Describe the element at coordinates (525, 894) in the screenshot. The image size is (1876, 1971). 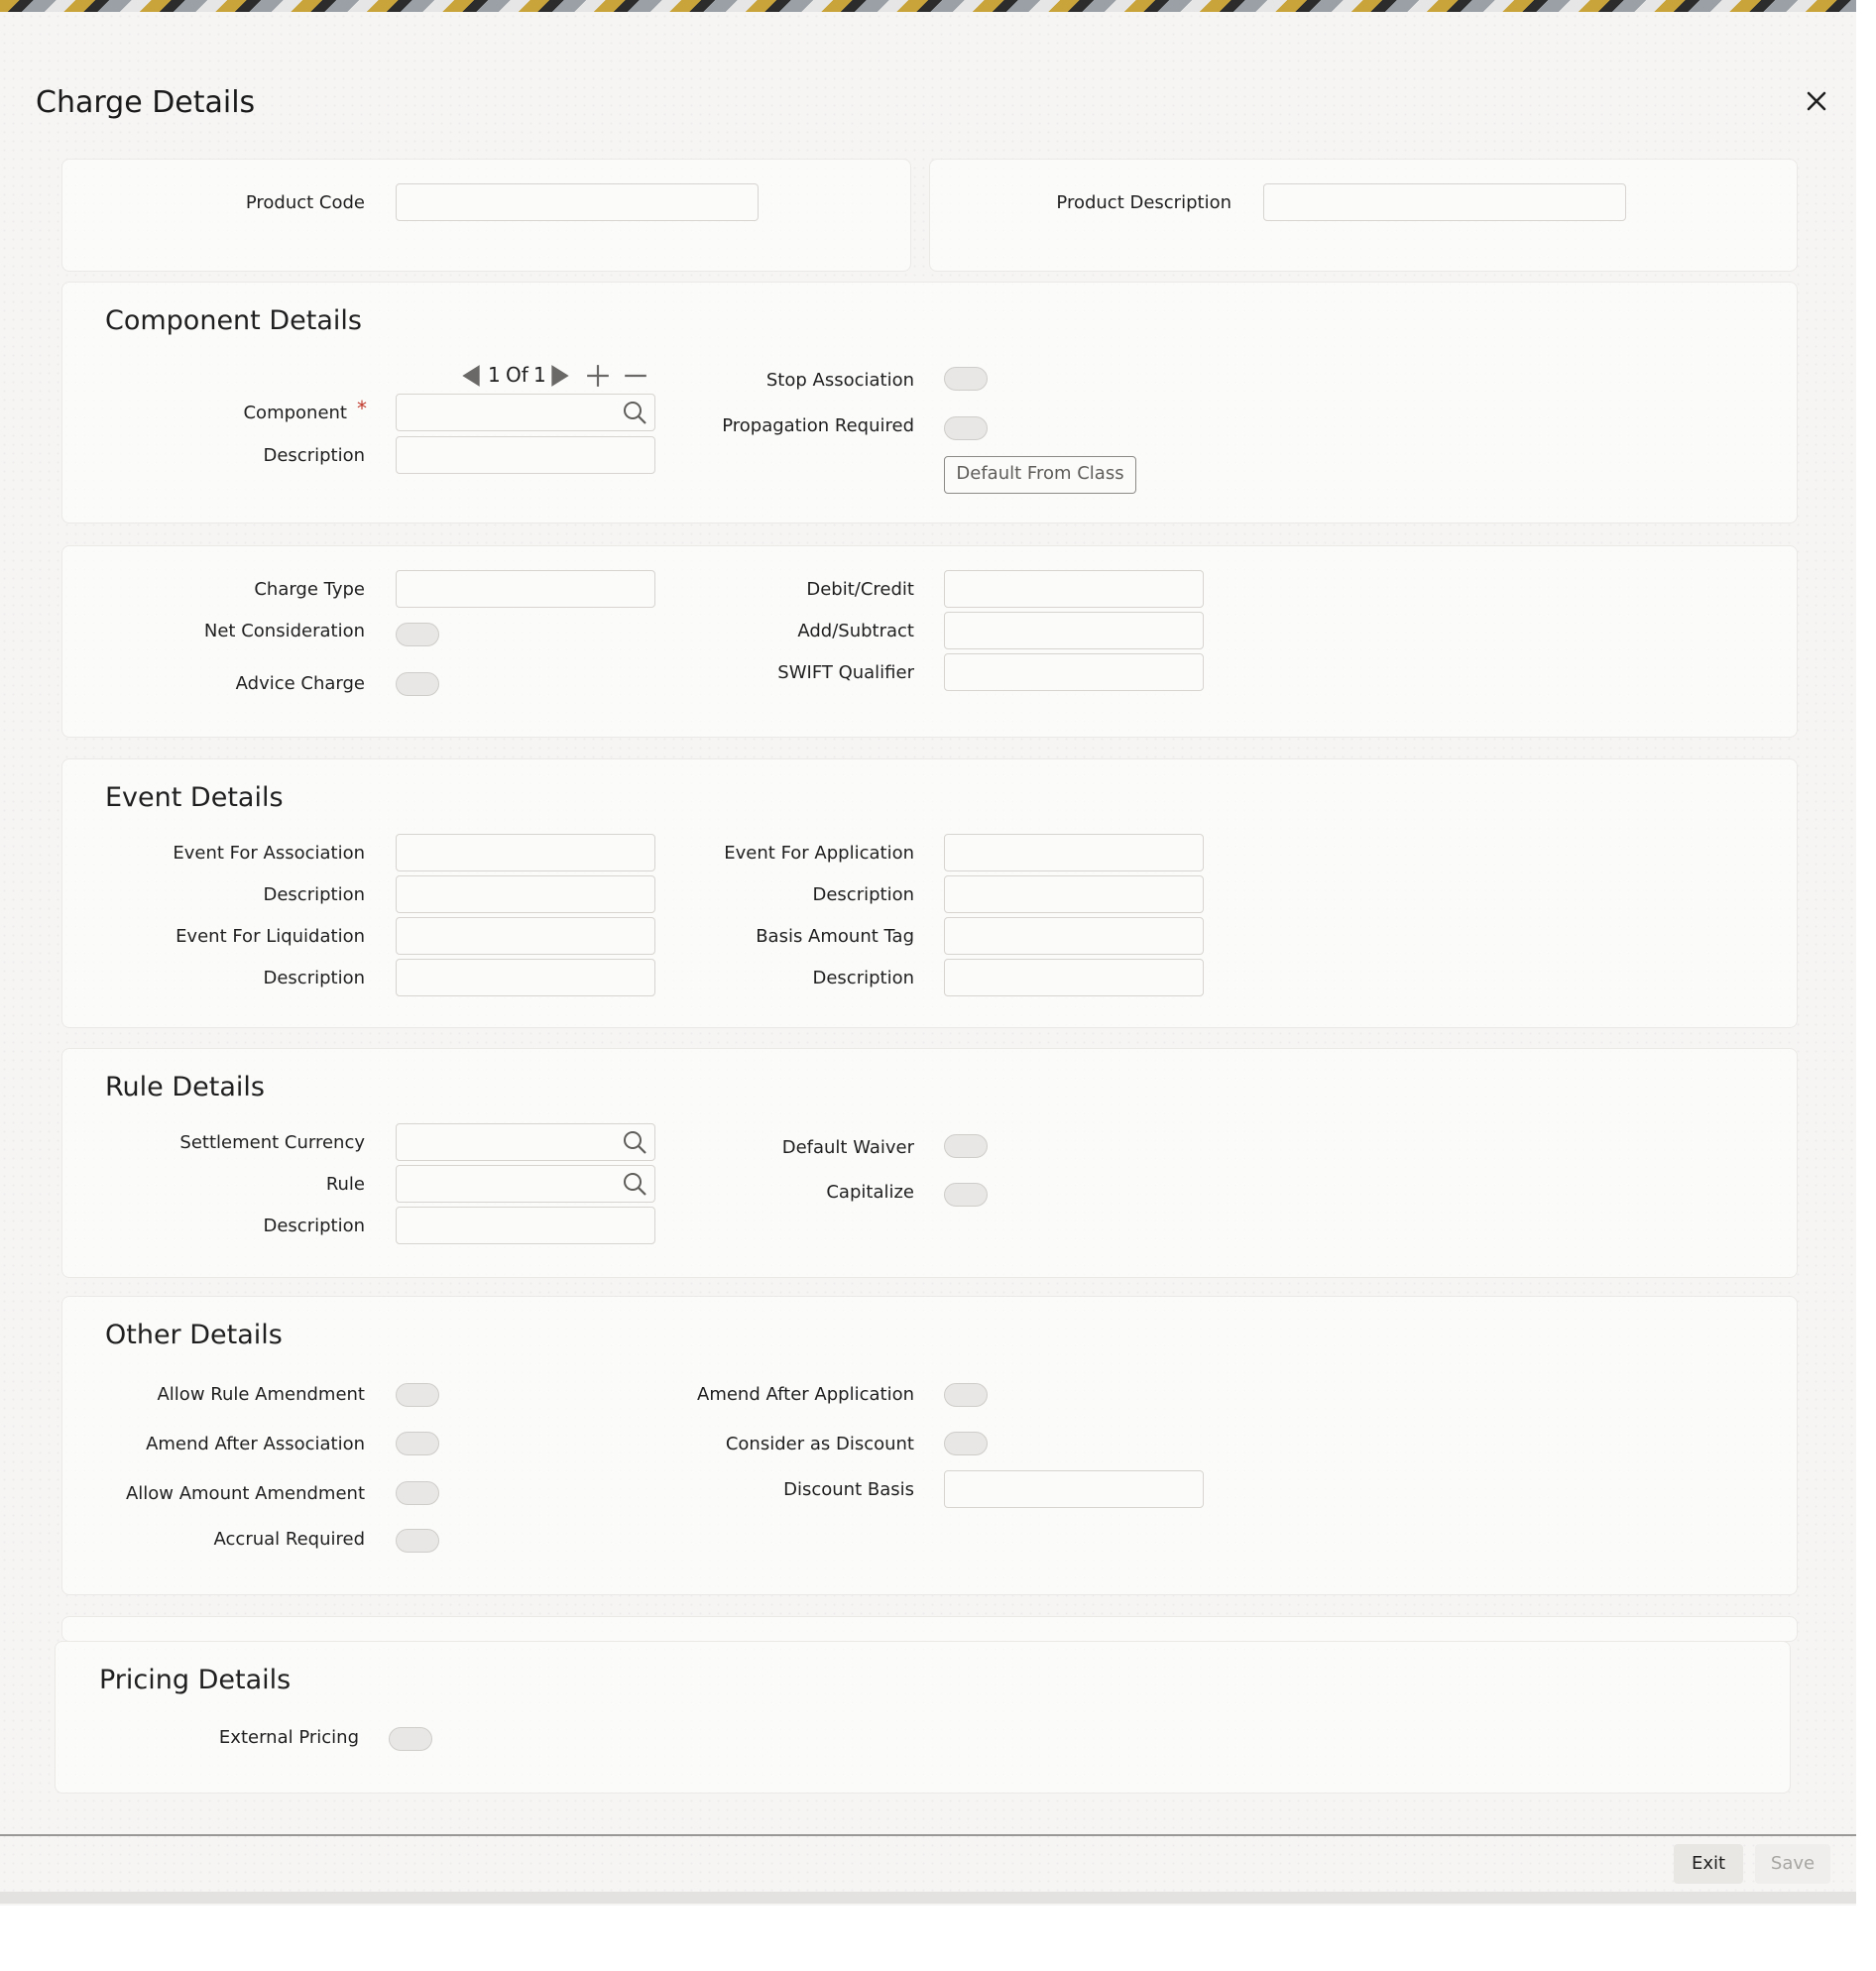
I see `event-association-description-input` at that location.